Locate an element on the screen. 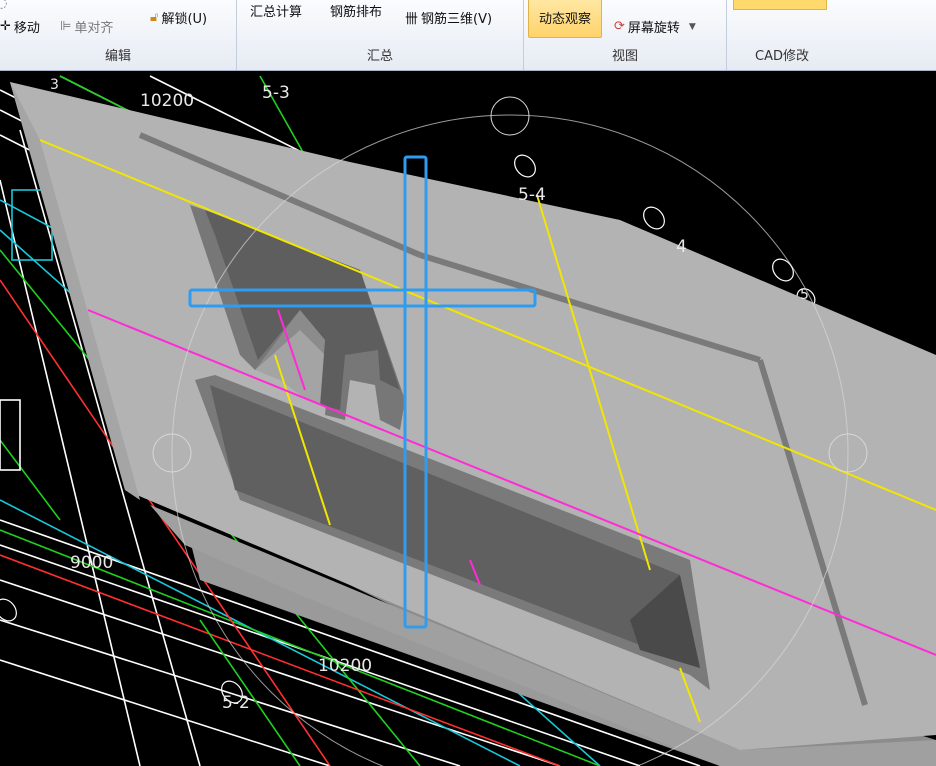  view-group-label: 视图 is located at coordinates (624, 56).